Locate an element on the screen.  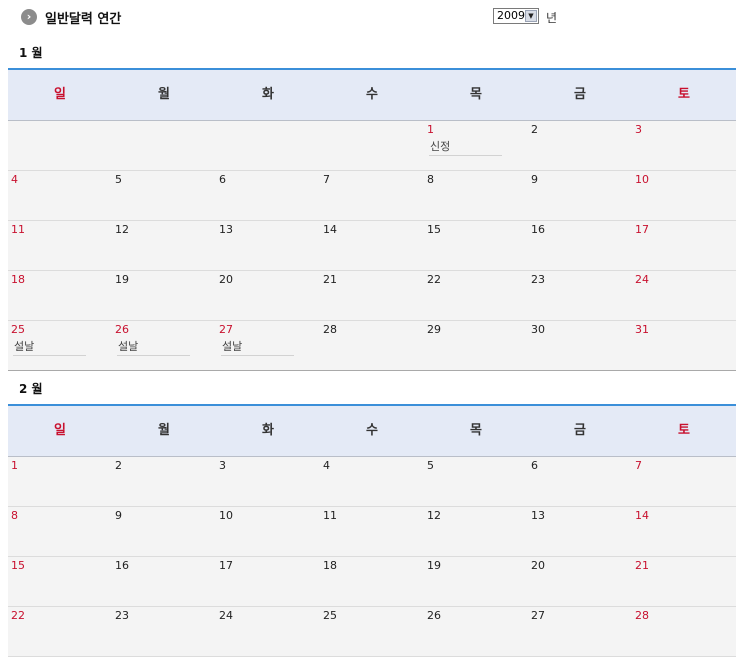
weekday-header: 목 is located at coordinates (476, 430).